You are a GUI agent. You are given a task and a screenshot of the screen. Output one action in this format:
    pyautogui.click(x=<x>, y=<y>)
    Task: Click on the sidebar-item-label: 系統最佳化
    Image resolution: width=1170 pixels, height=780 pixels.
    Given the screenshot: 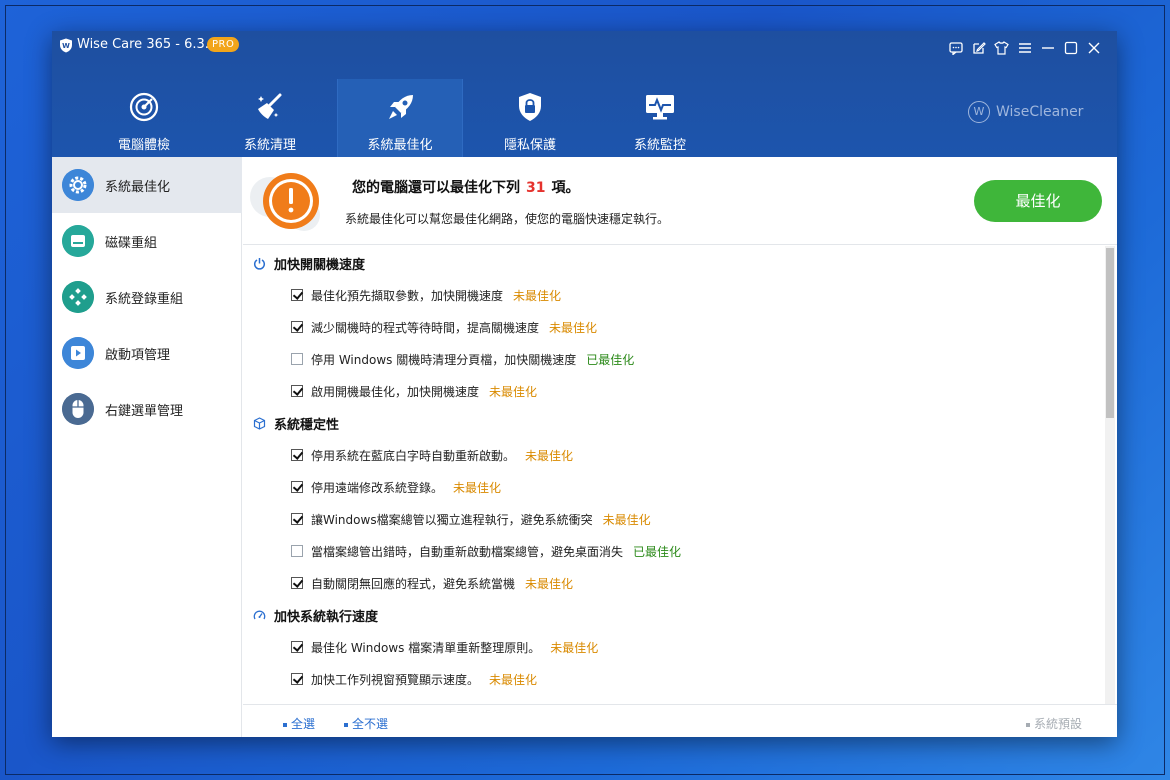 What is the action you would take?
    pyautogui.click(x=138, y=187)
    